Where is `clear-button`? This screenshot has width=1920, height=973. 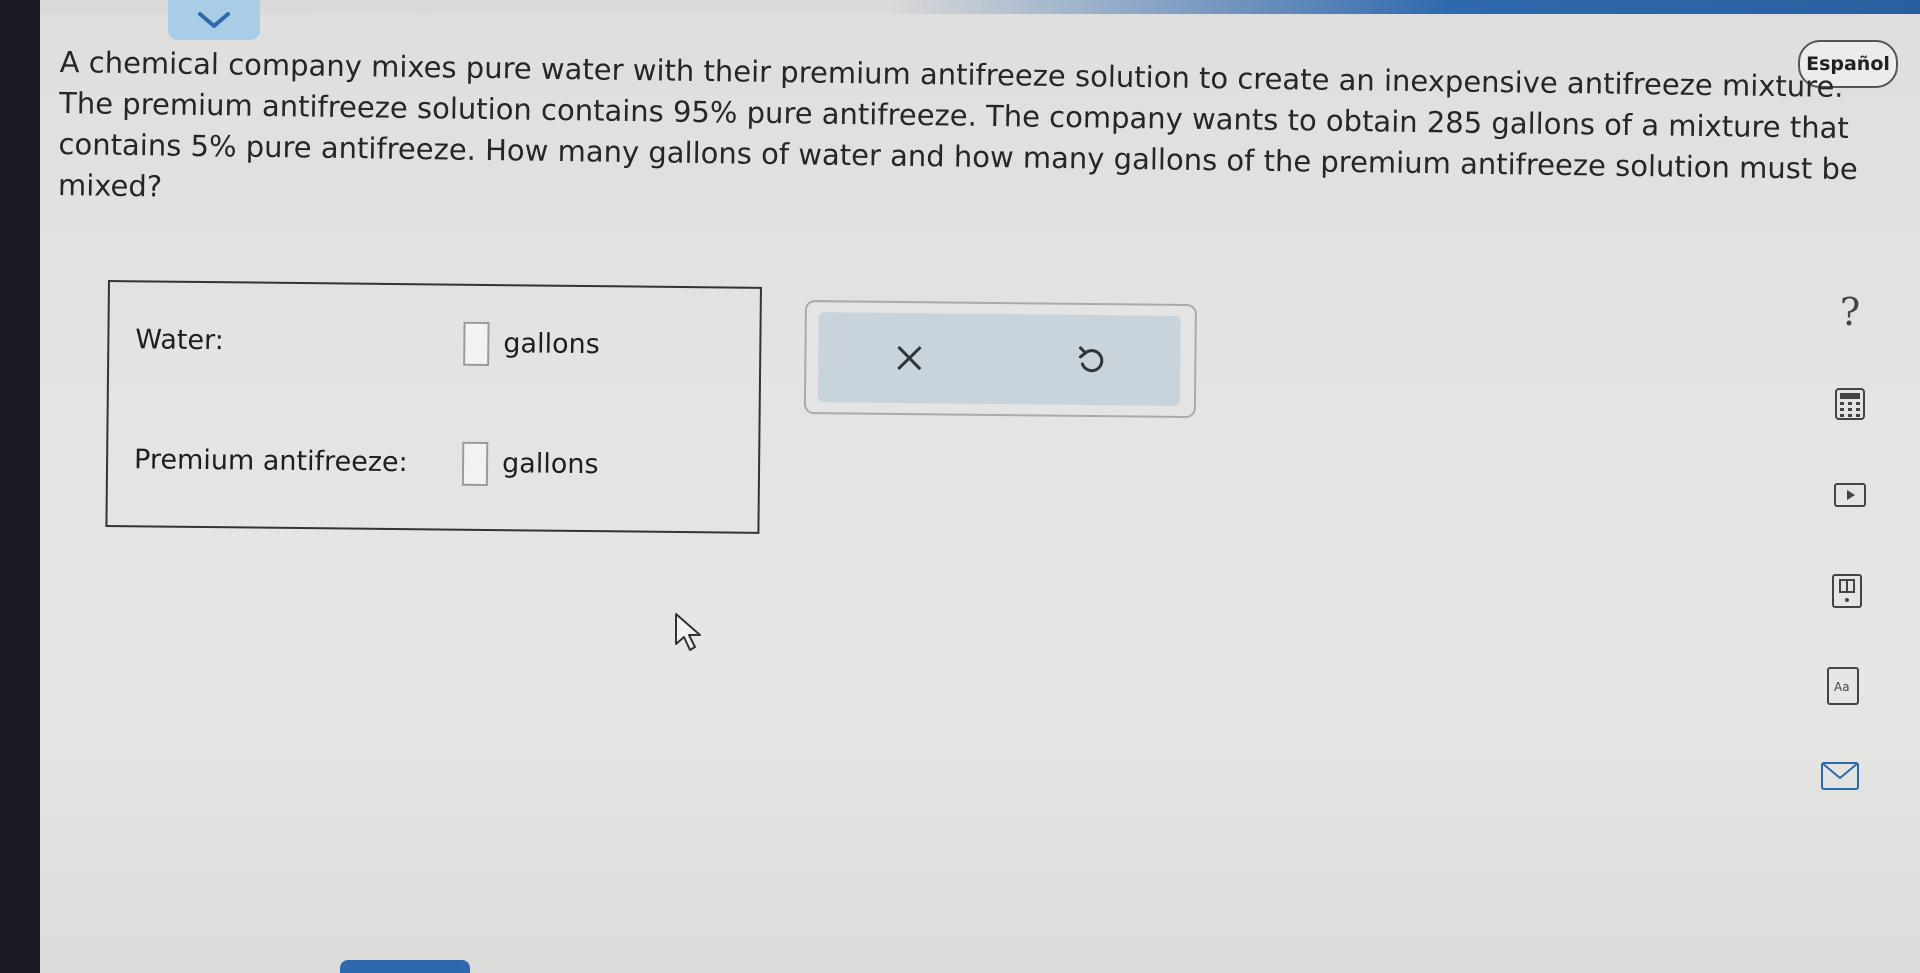
clear-button is located at coordinates (909, 358).